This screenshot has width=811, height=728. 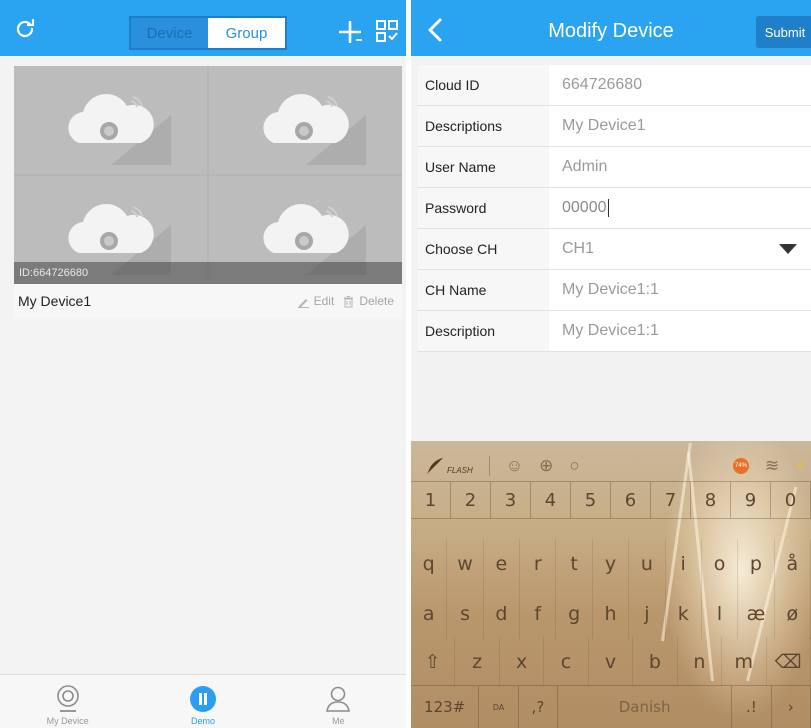 I want to click on key-a: a, so click(x=429, y=614).